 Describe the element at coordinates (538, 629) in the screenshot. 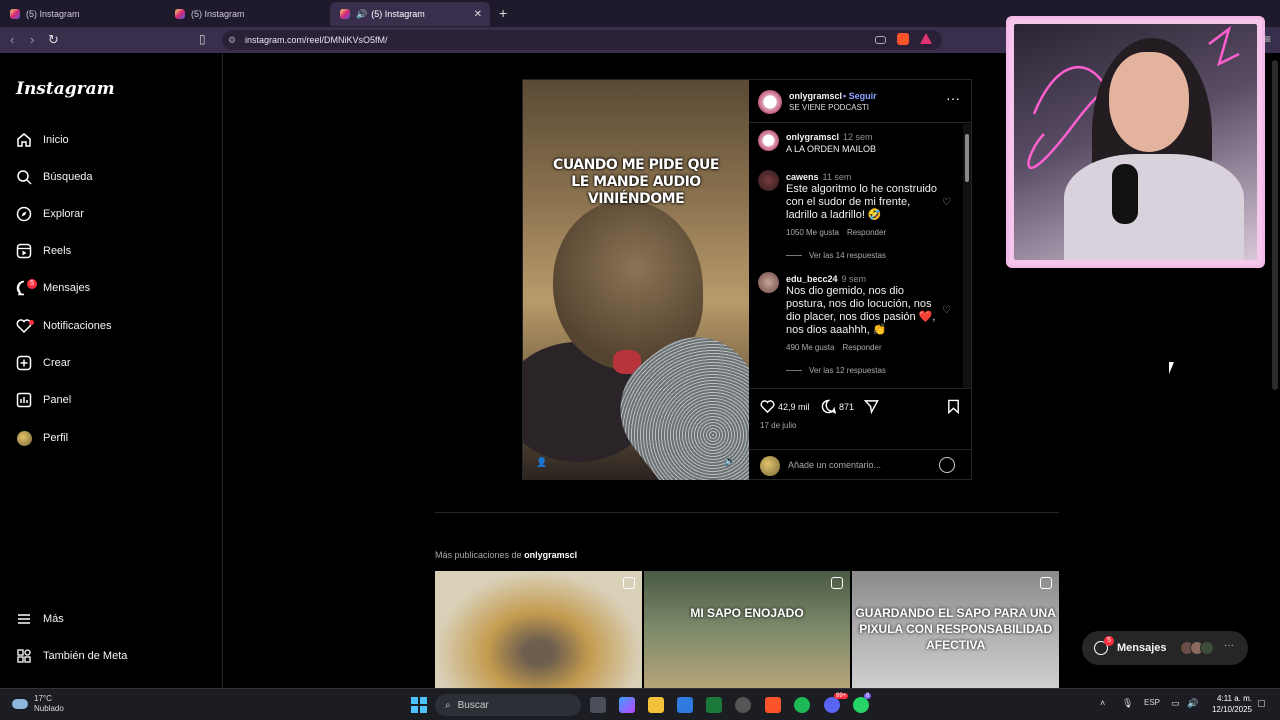

I see `post-thumbnail` at that location.